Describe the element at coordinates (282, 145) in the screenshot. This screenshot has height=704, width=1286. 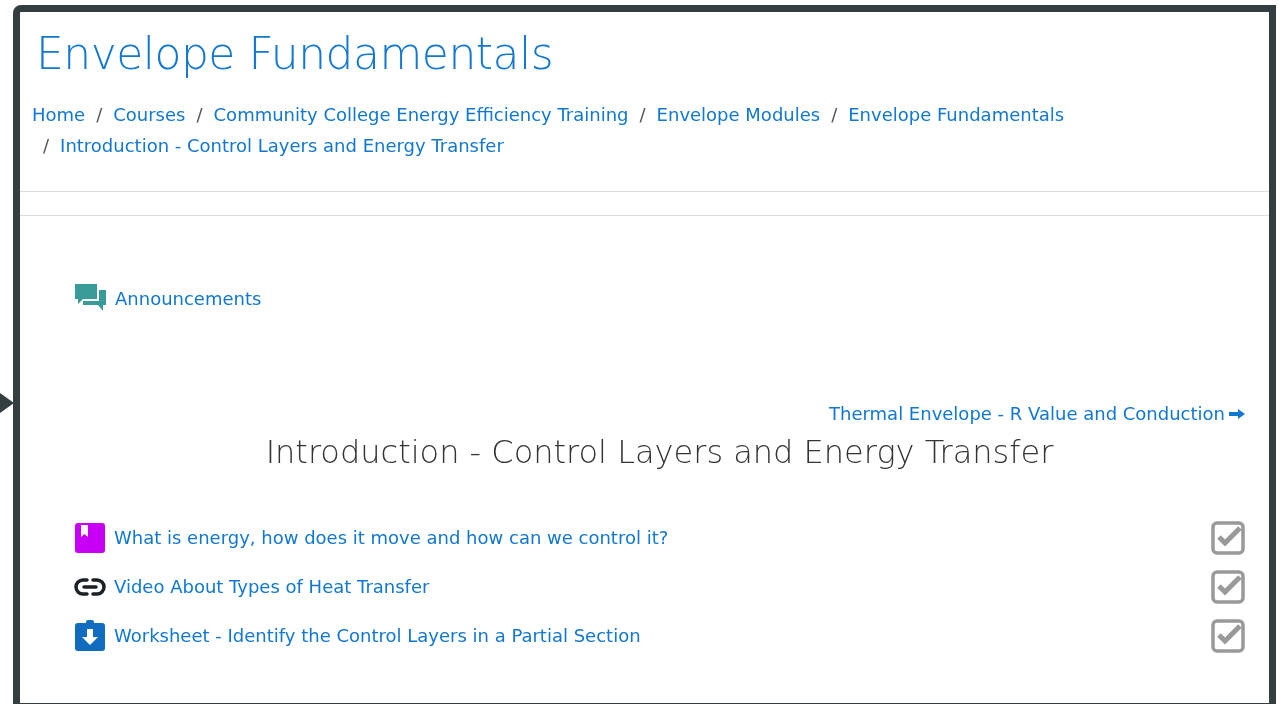
I see `breadcrumb-link: Introduction - Control Layers and Energy Transfer` at that location.